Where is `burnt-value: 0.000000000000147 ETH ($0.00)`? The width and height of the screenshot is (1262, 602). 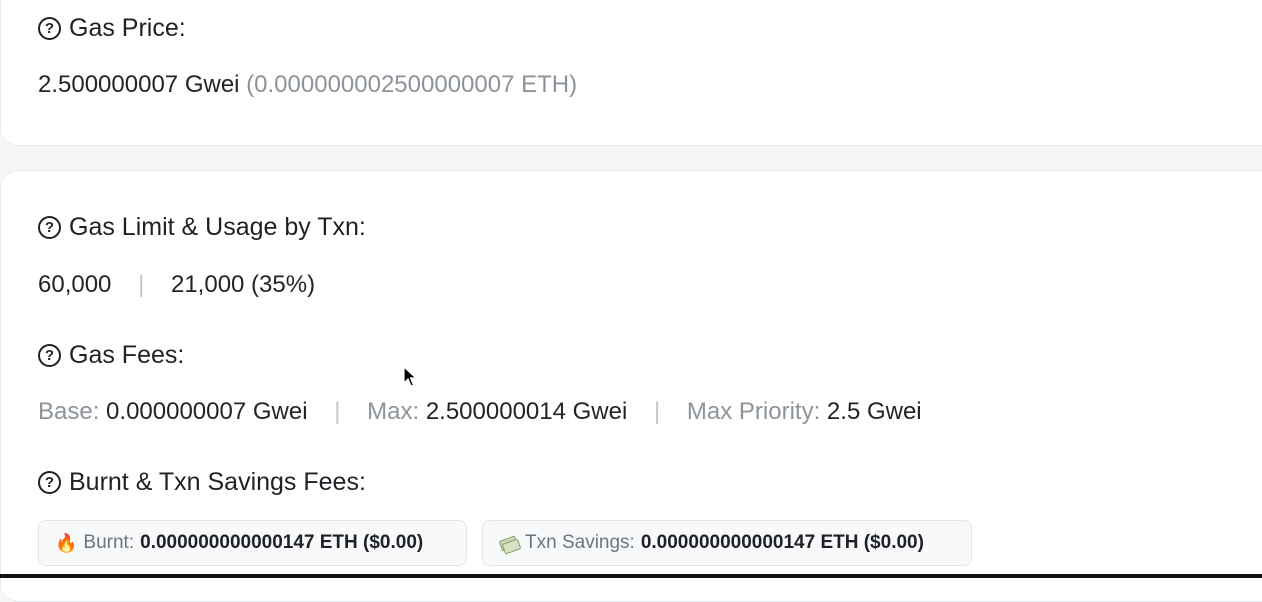 burnt-value: 0.000000000000147 ETH ($0.00) is located at coordinates (281, 543).